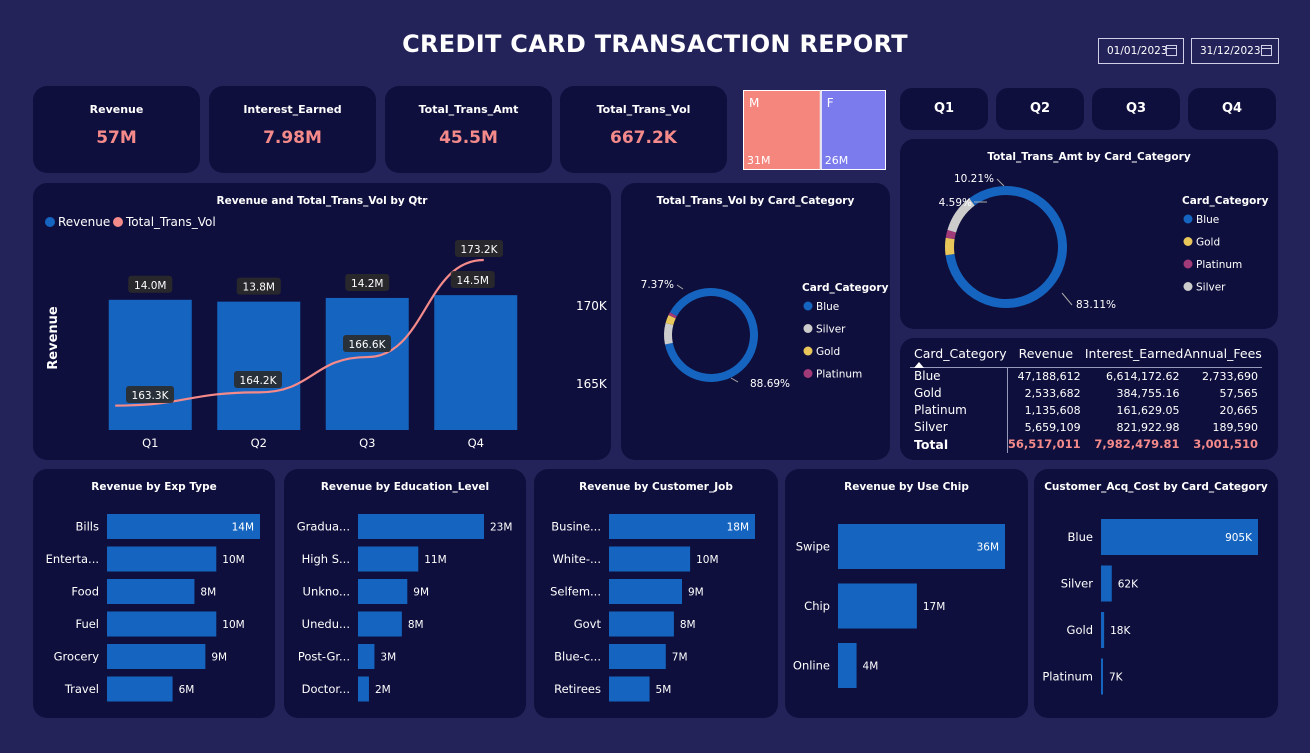 The width and height of the screenshot is (1310, 753). What do you see at coordinates (1128, 585) in the screenshot?
I see `data-label: 62K` at bounding box center [1128, 585].